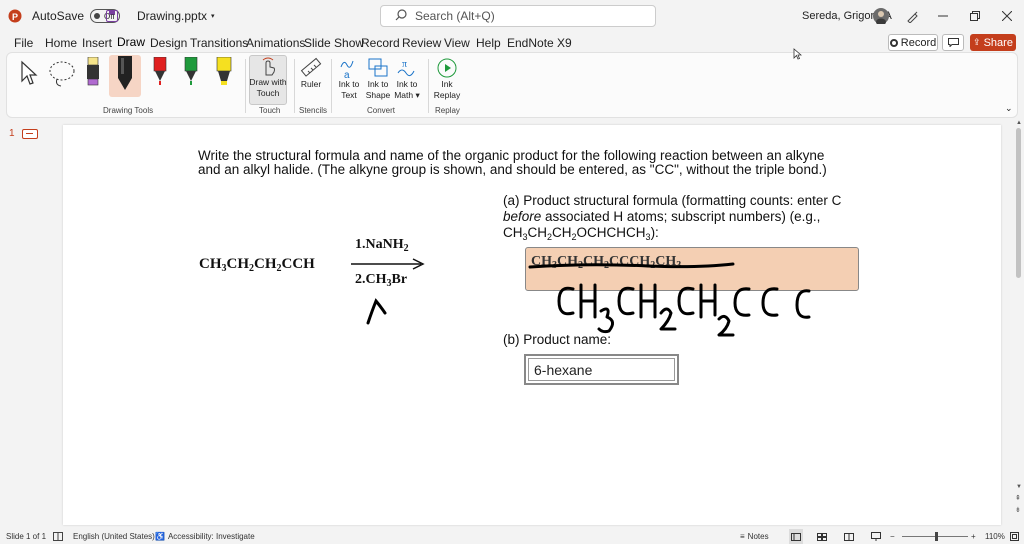 The height and width of the screenshot is (544, 1024). Describe the element at coordinates (876, 536) in the screenshot. I see `slideshow-button` at that location.